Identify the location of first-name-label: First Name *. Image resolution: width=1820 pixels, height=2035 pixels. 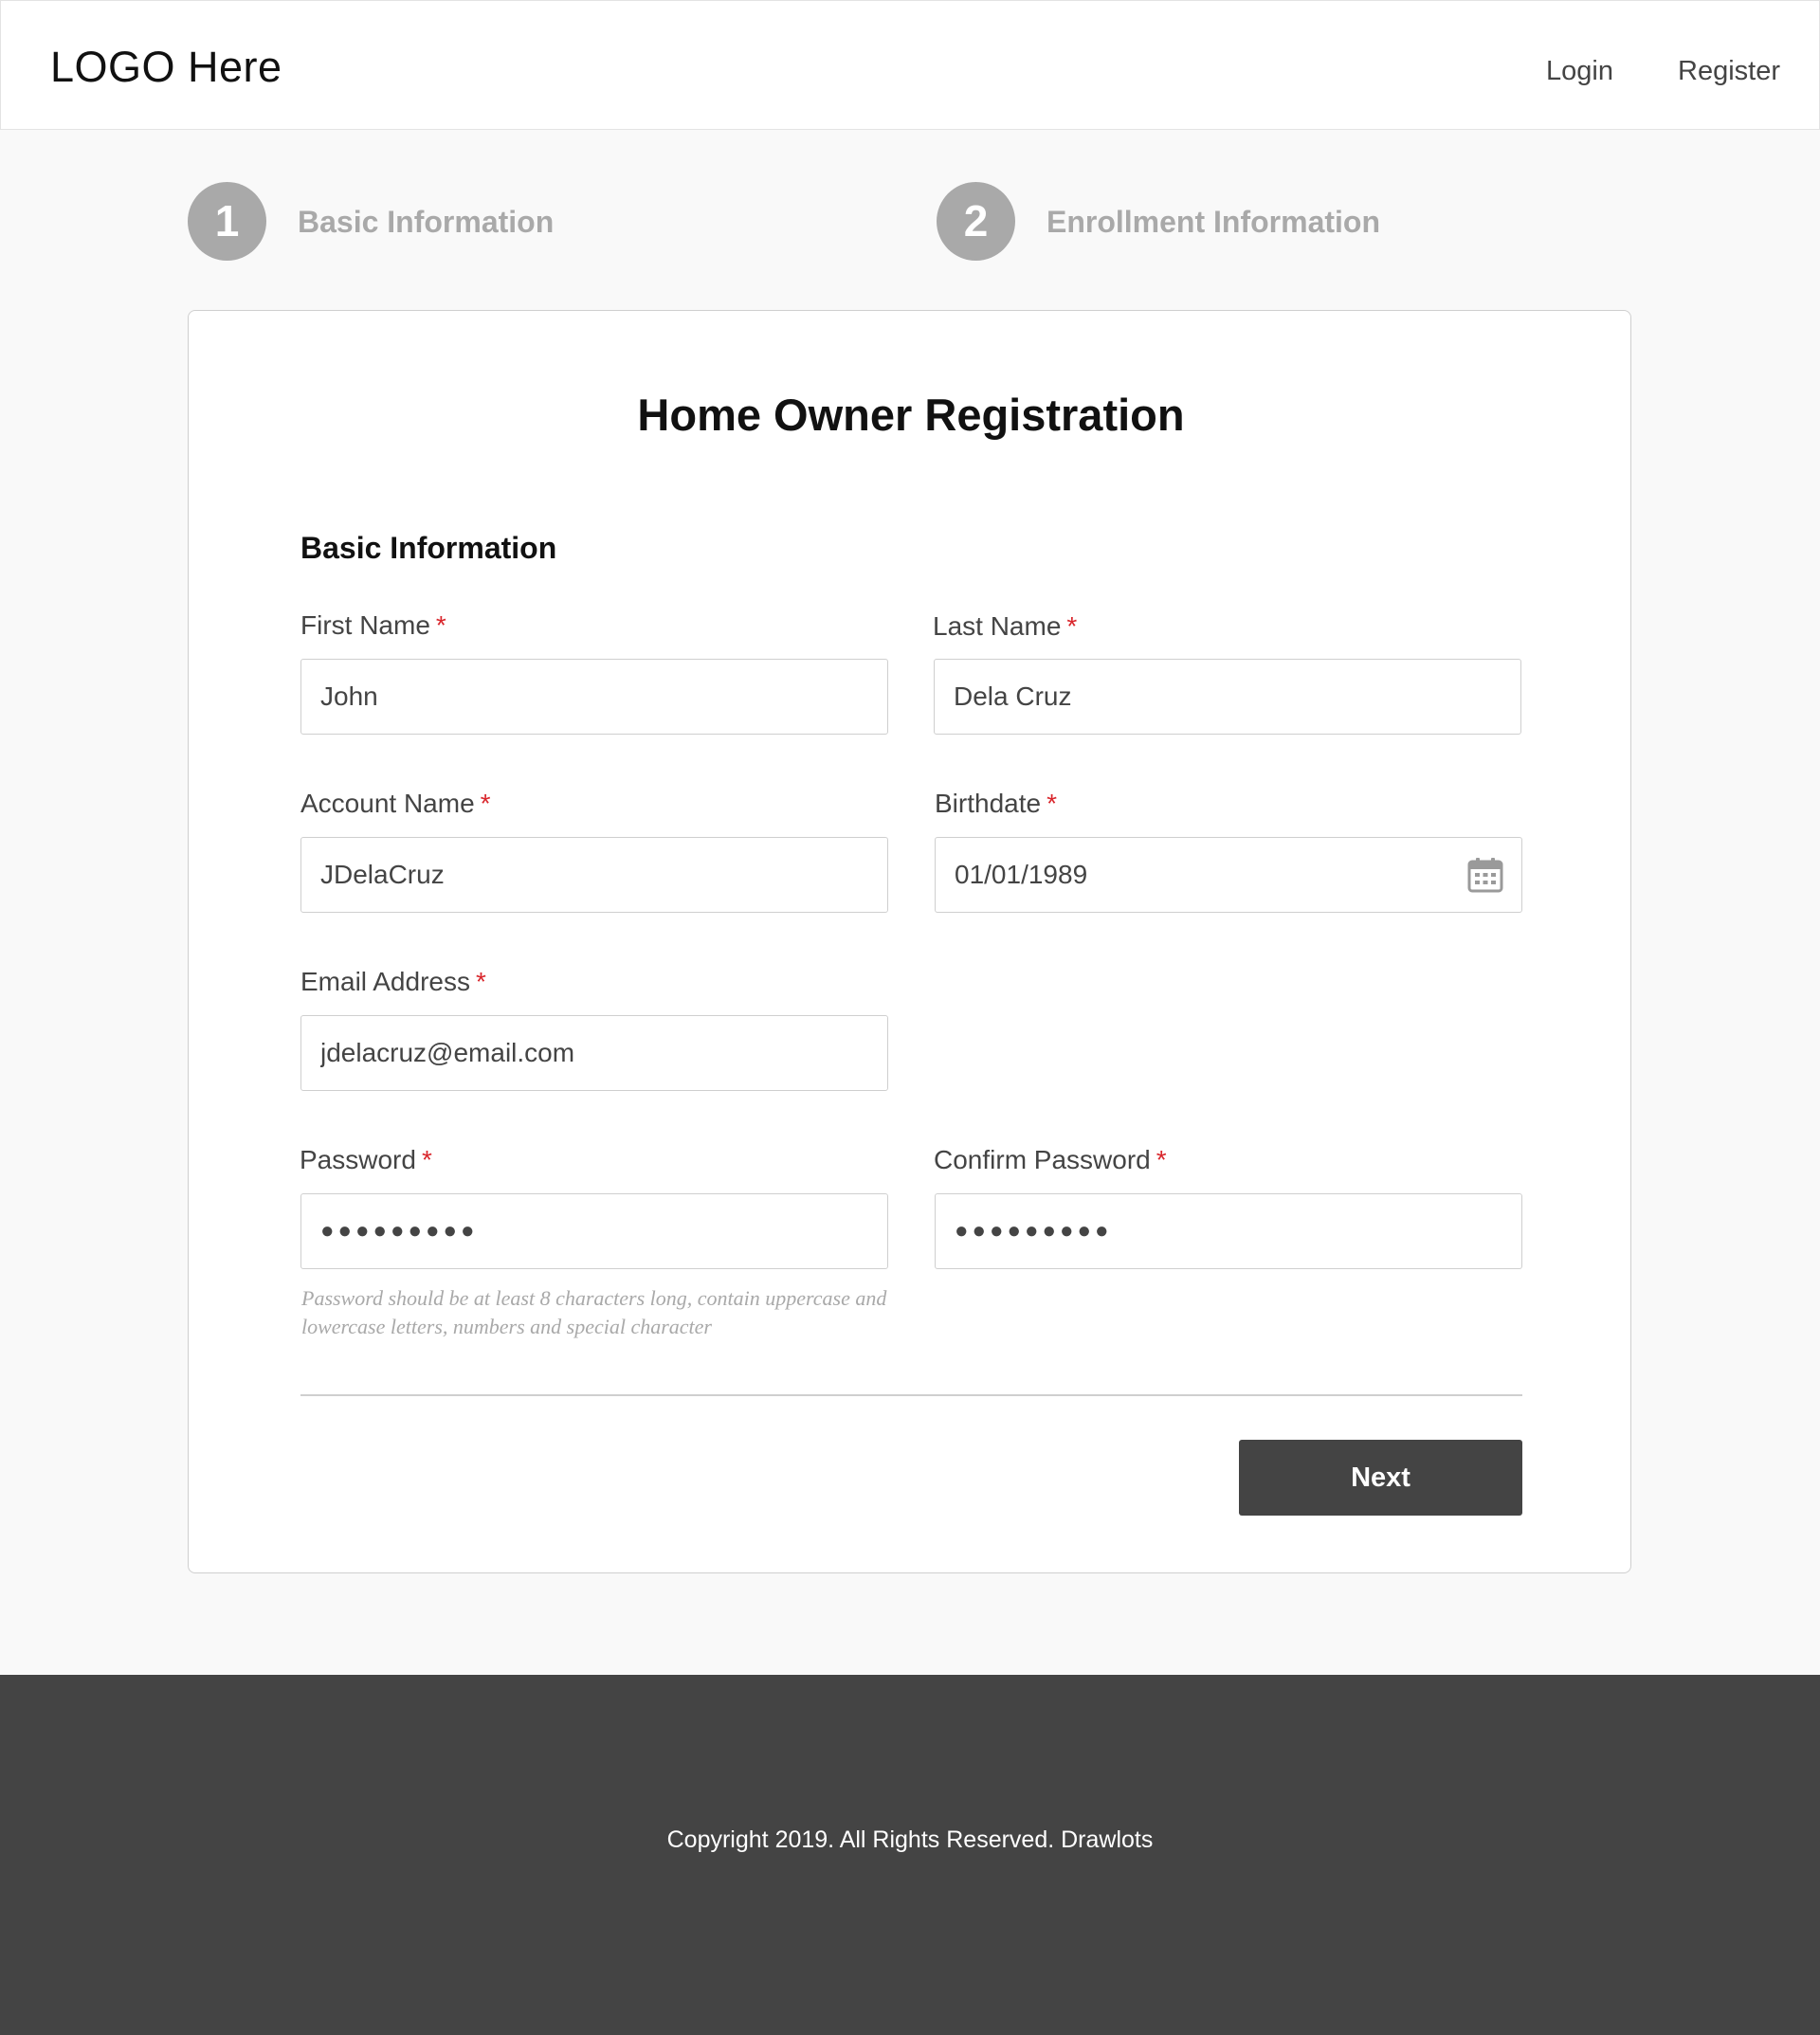
(373, 625).